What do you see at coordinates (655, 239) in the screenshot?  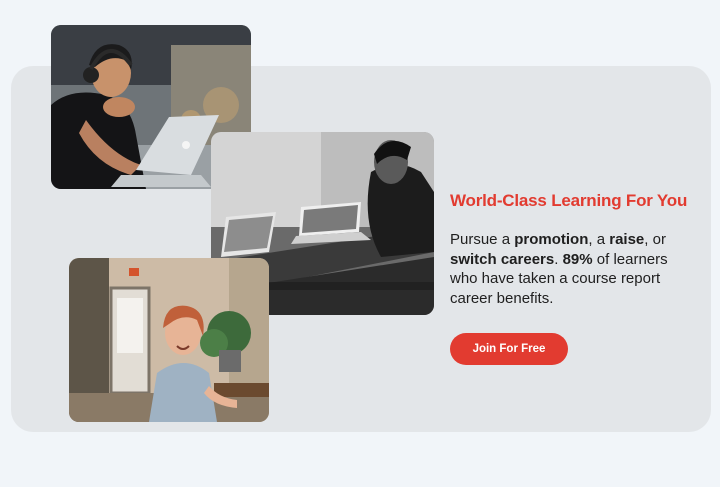 I see `description-text: , or` at bounding box center [655, 239].